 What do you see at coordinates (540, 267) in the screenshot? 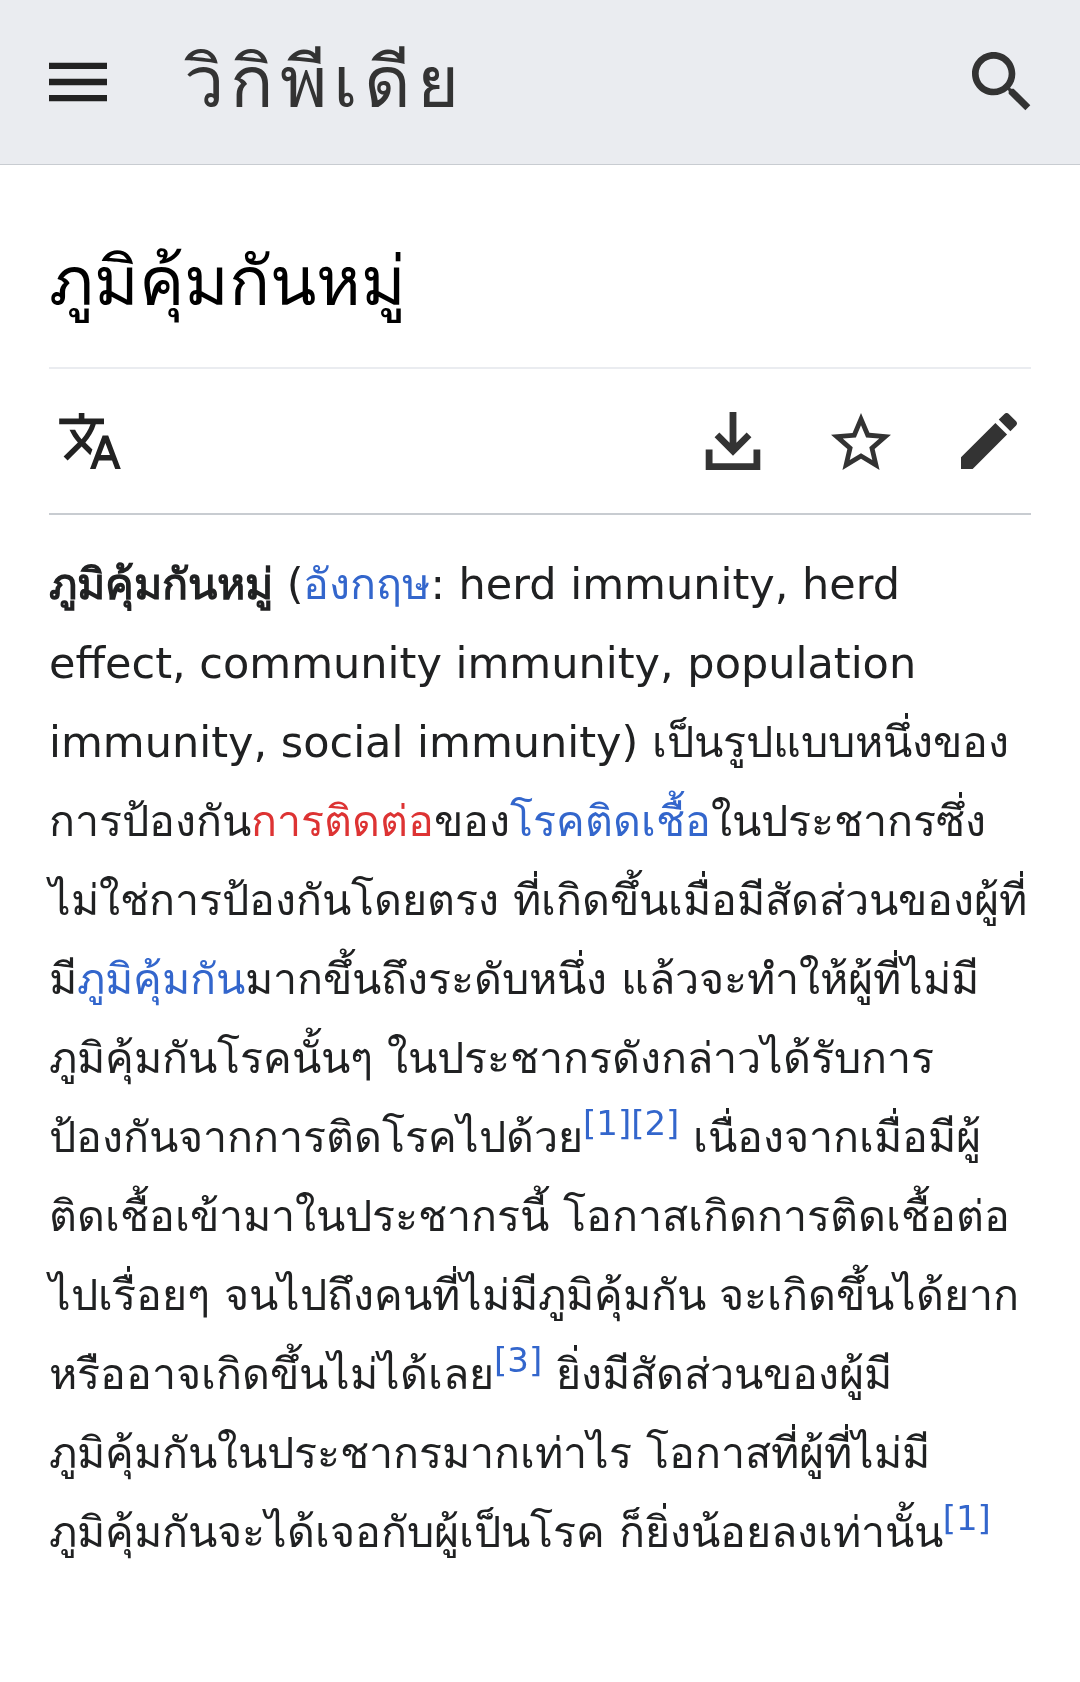
I see `page-title: ภูมิคุ้มกันหมู่` at bounding box center [540, 267].